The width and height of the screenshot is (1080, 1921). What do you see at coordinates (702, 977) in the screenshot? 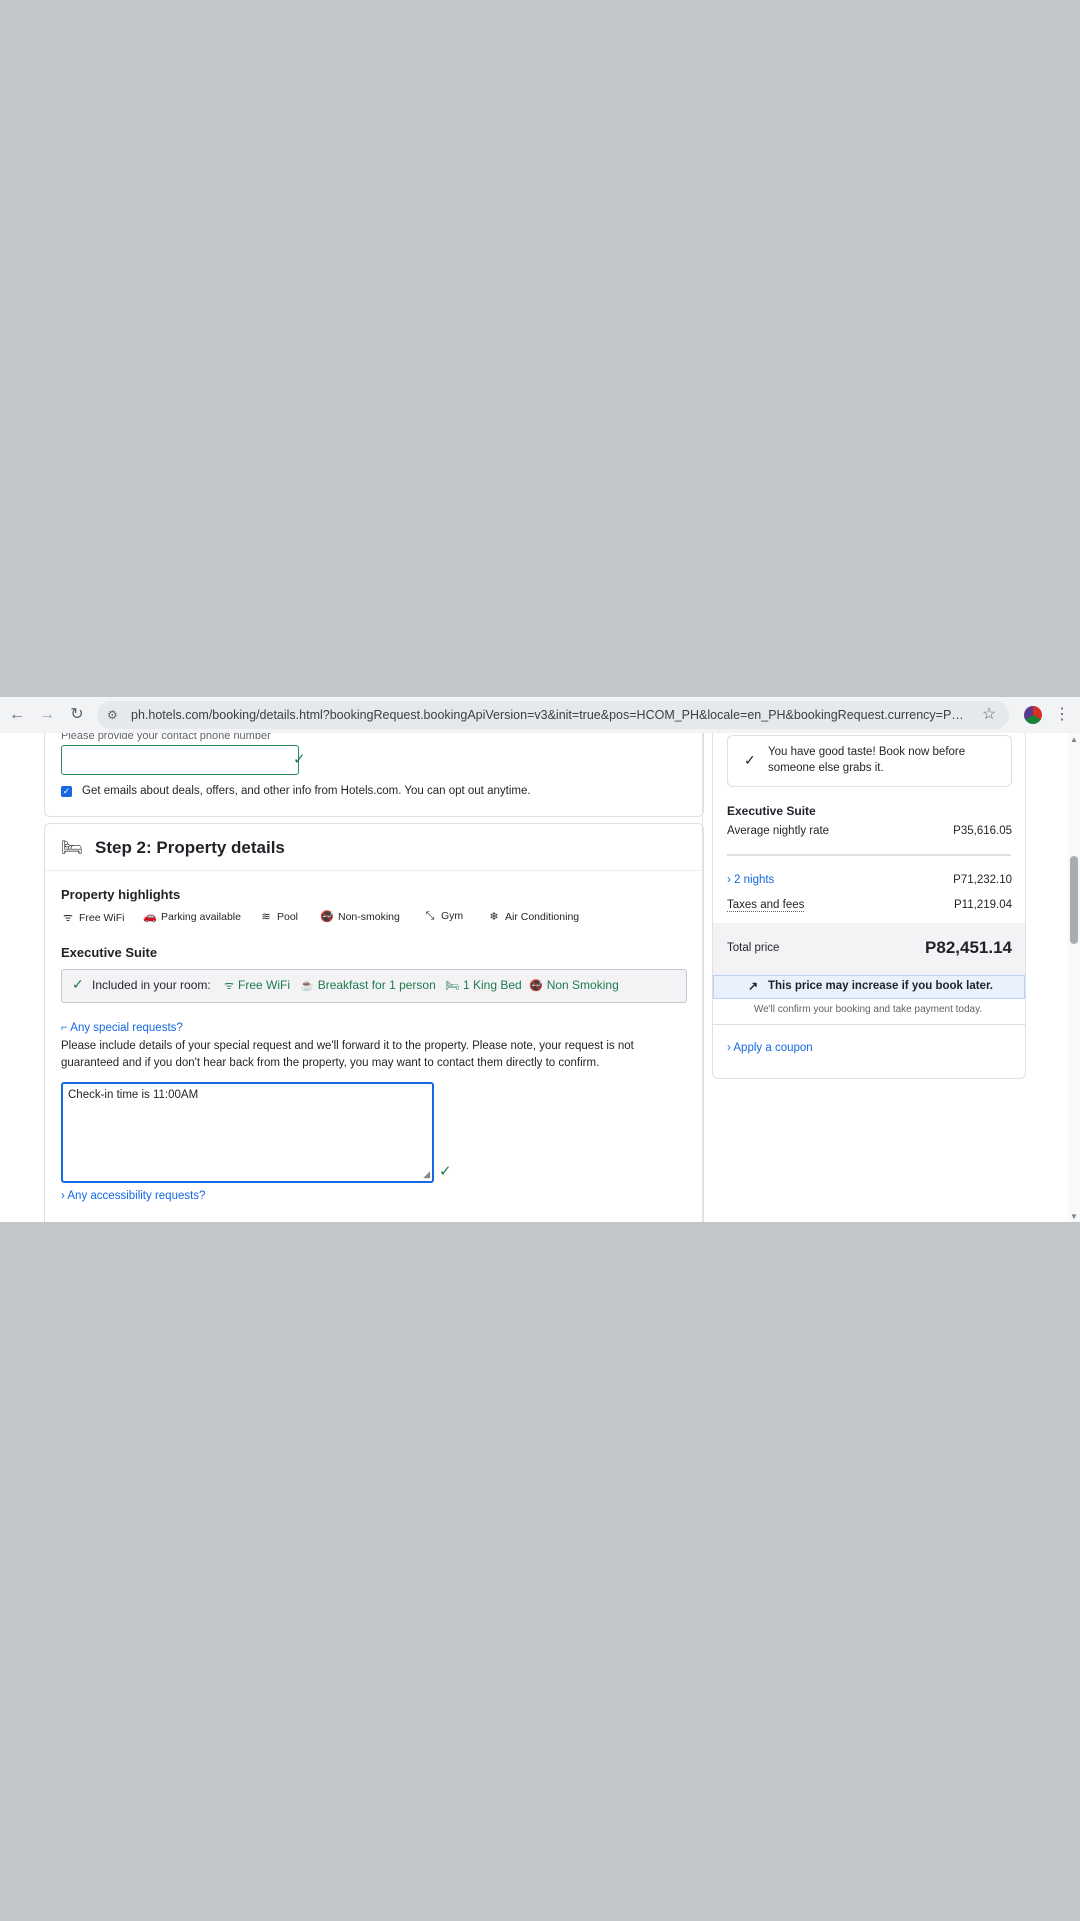
I see `column-divider` at bounding box center [702, 977].